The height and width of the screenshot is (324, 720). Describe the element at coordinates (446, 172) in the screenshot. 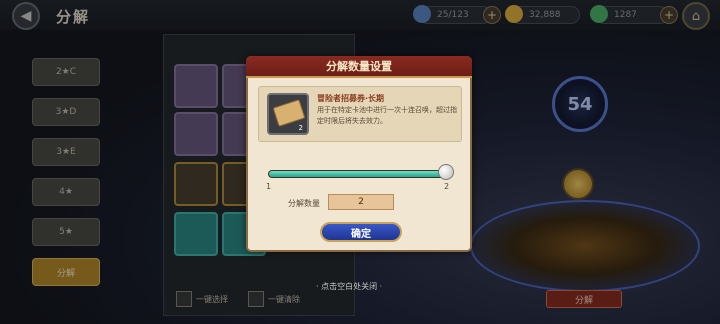

I see `slider-handle` at that location.